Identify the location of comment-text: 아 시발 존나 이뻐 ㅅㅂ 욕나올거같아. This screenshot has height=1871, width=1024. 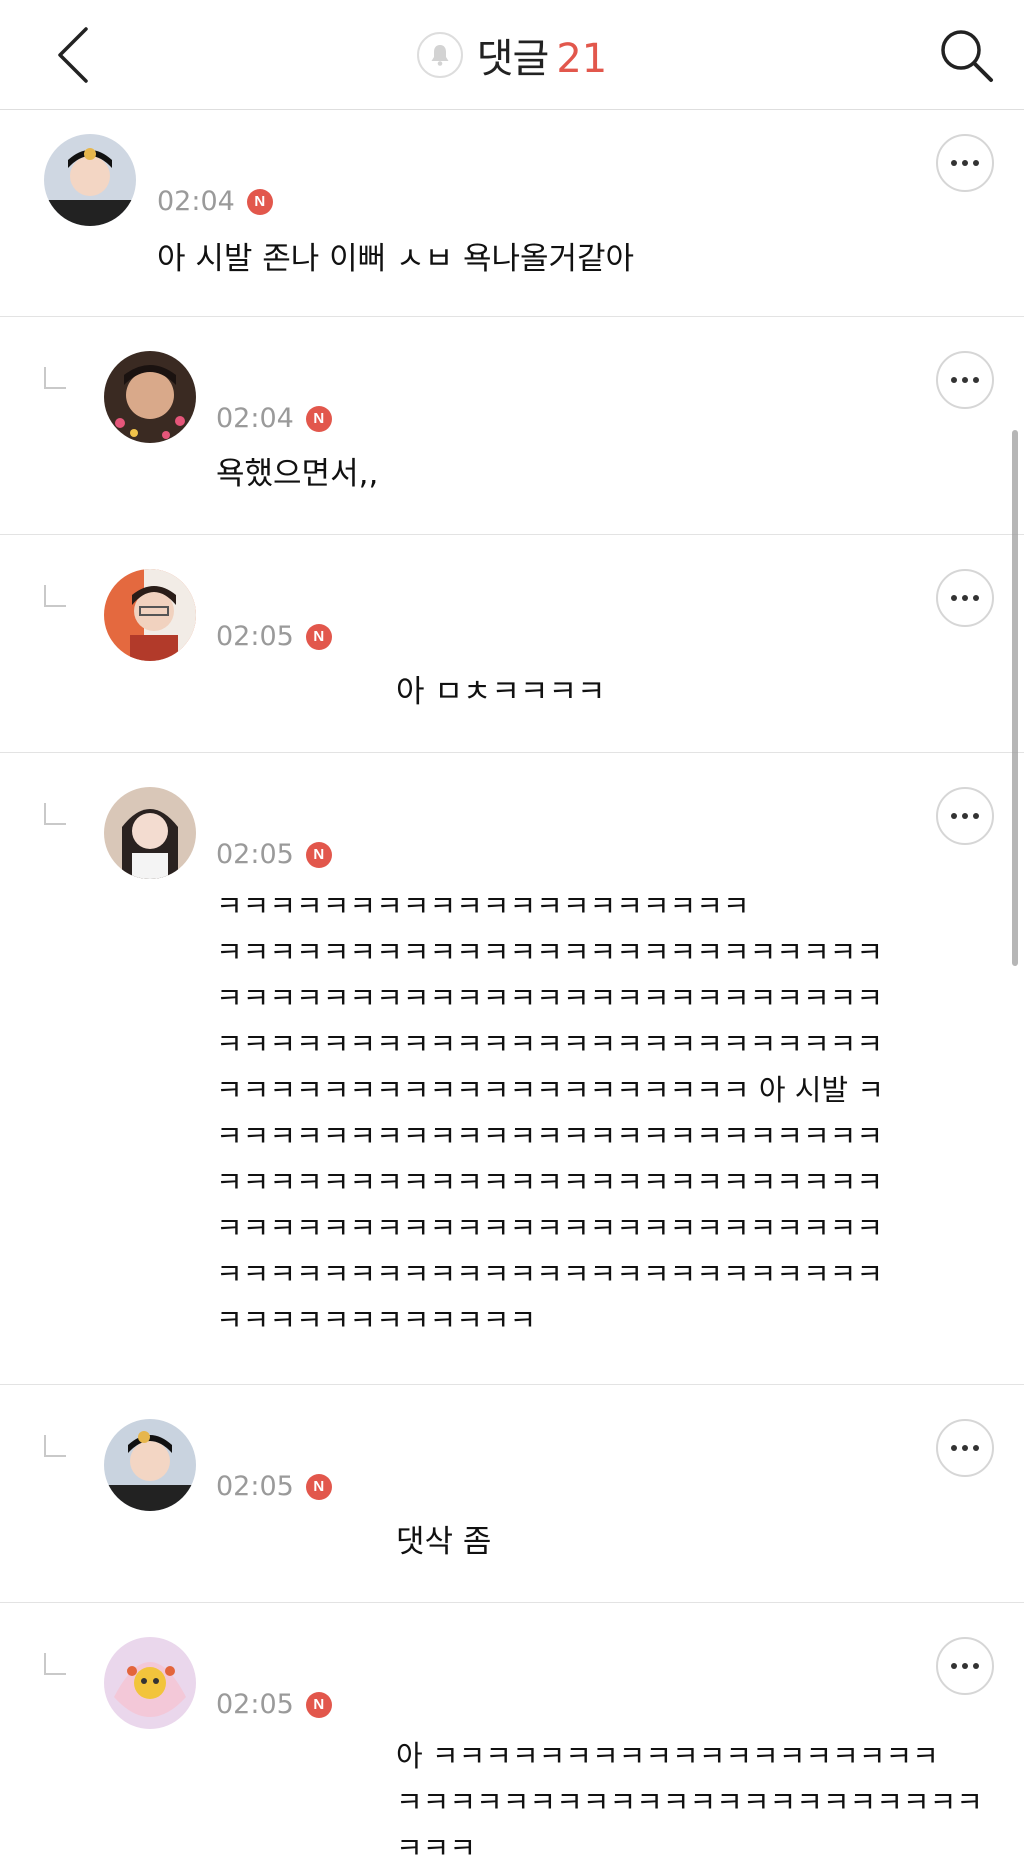
(396, 259).